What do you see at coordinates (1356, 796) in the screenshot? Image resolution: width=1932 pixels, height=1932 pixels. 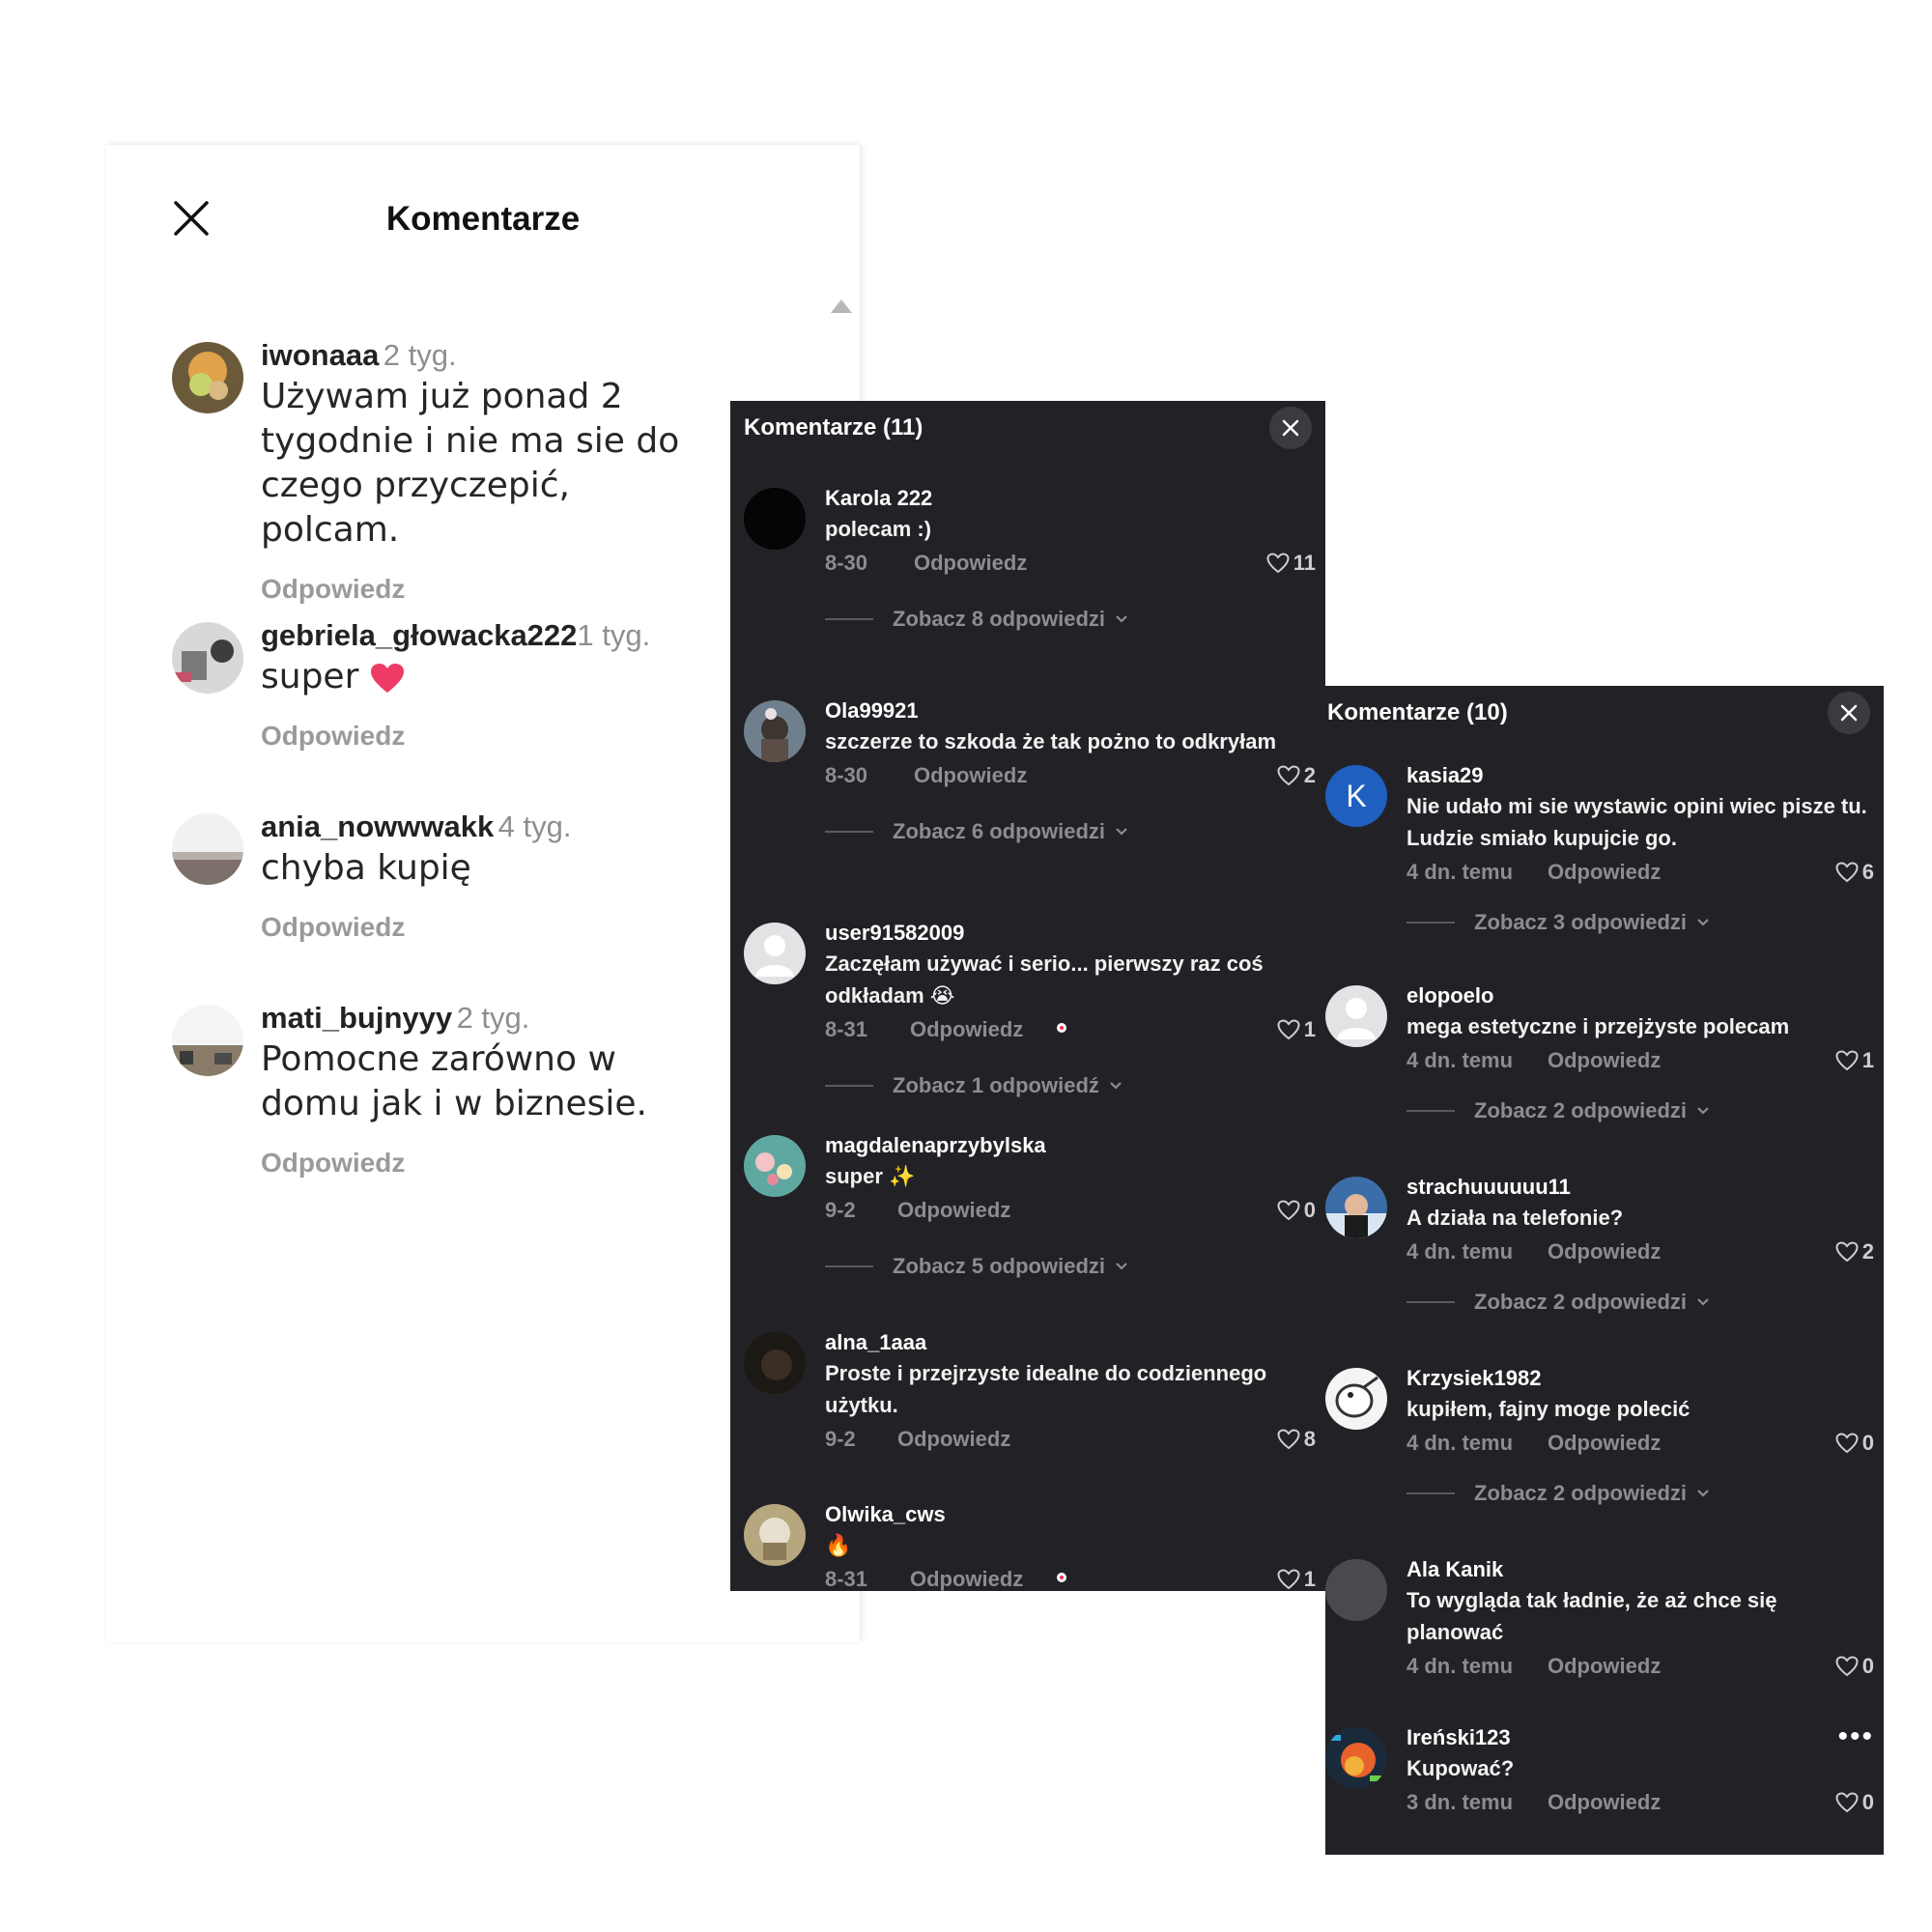 I see `avatar: K` at bounding box center [1356, 796].